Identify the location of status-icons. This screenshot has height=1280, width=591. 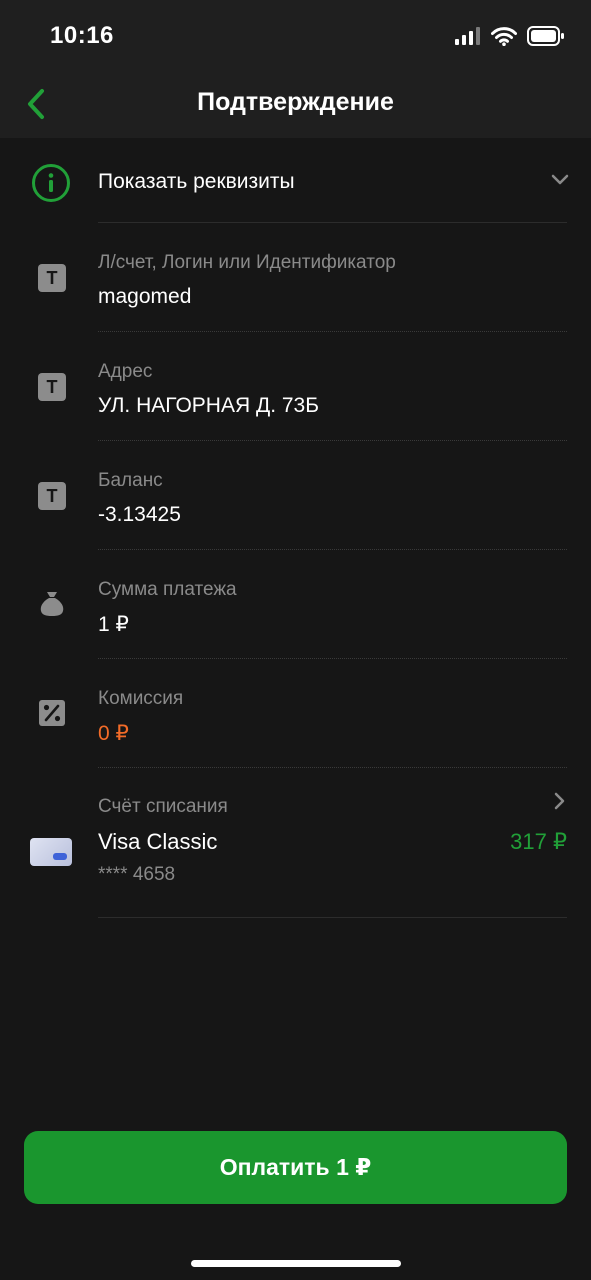
(510, 36).